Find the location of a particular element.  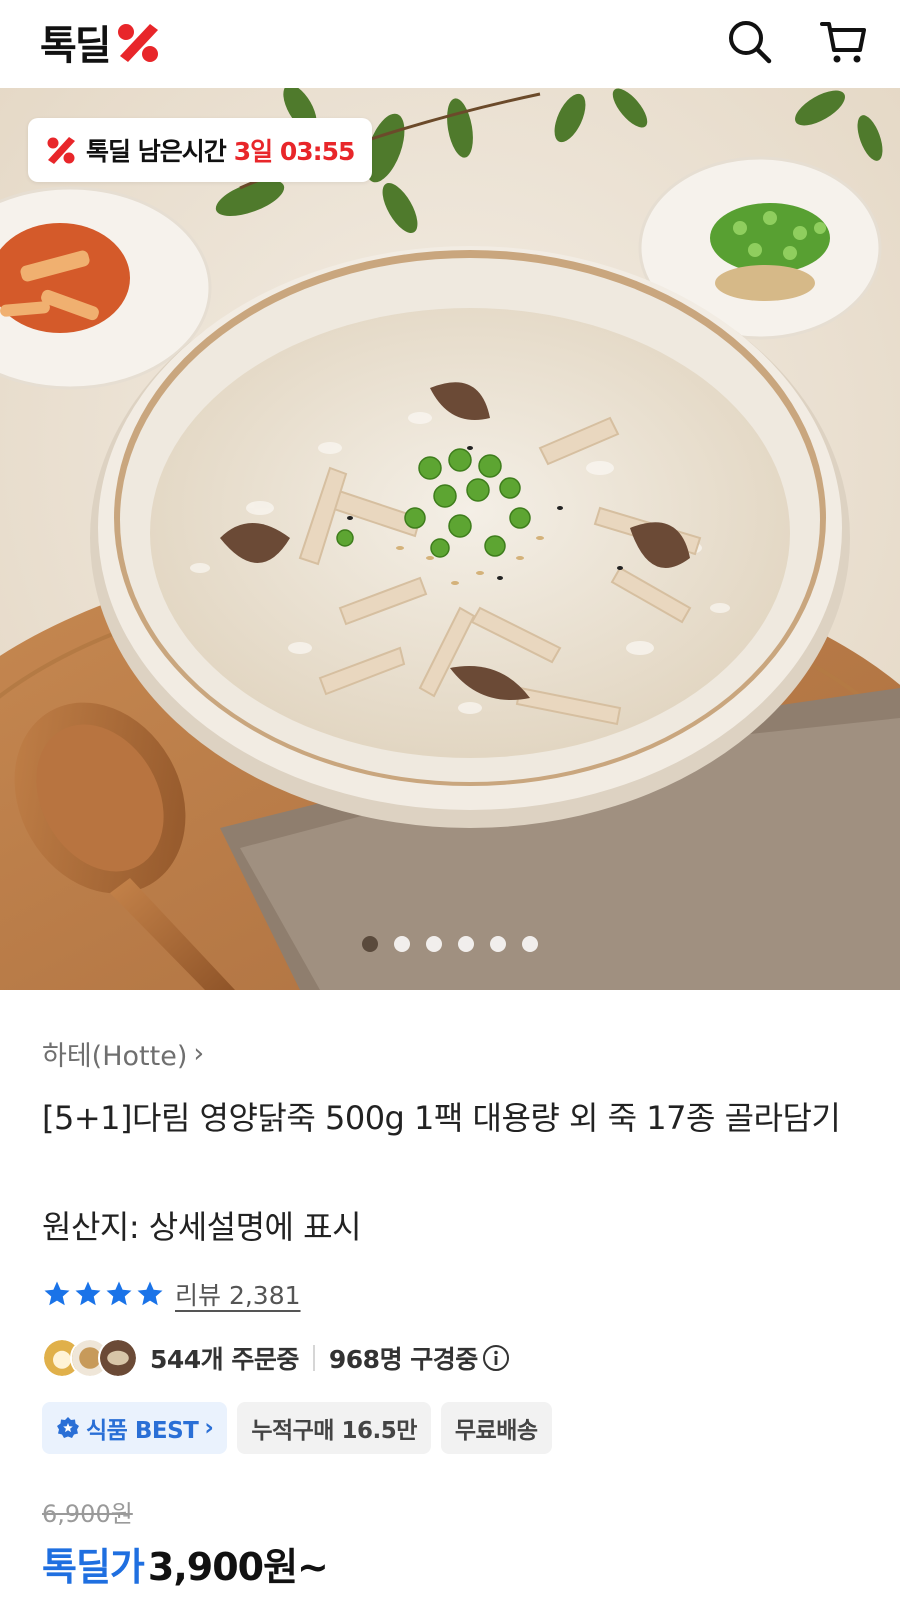

top-header: 톡딜 is located at coordinates (450, 44).